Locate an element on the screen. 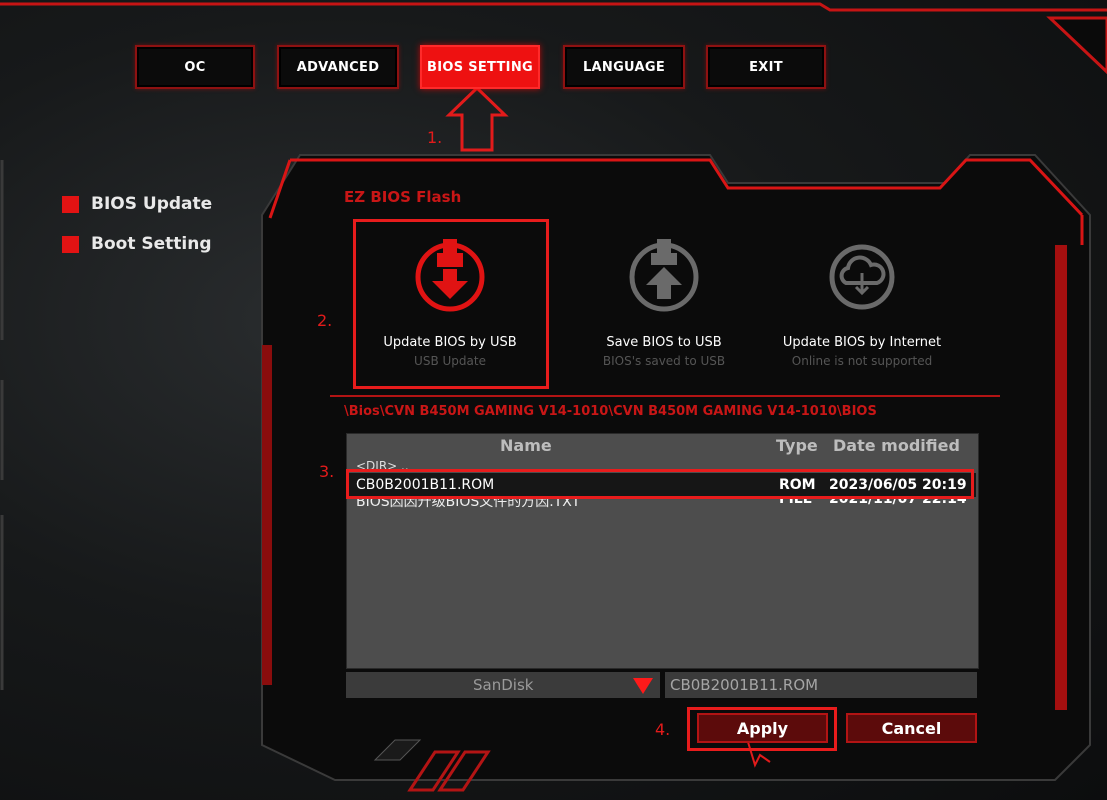 This screenshot has height=800, width=1107. tab-language: LANGUAGE is located at coordinates (624, 67).